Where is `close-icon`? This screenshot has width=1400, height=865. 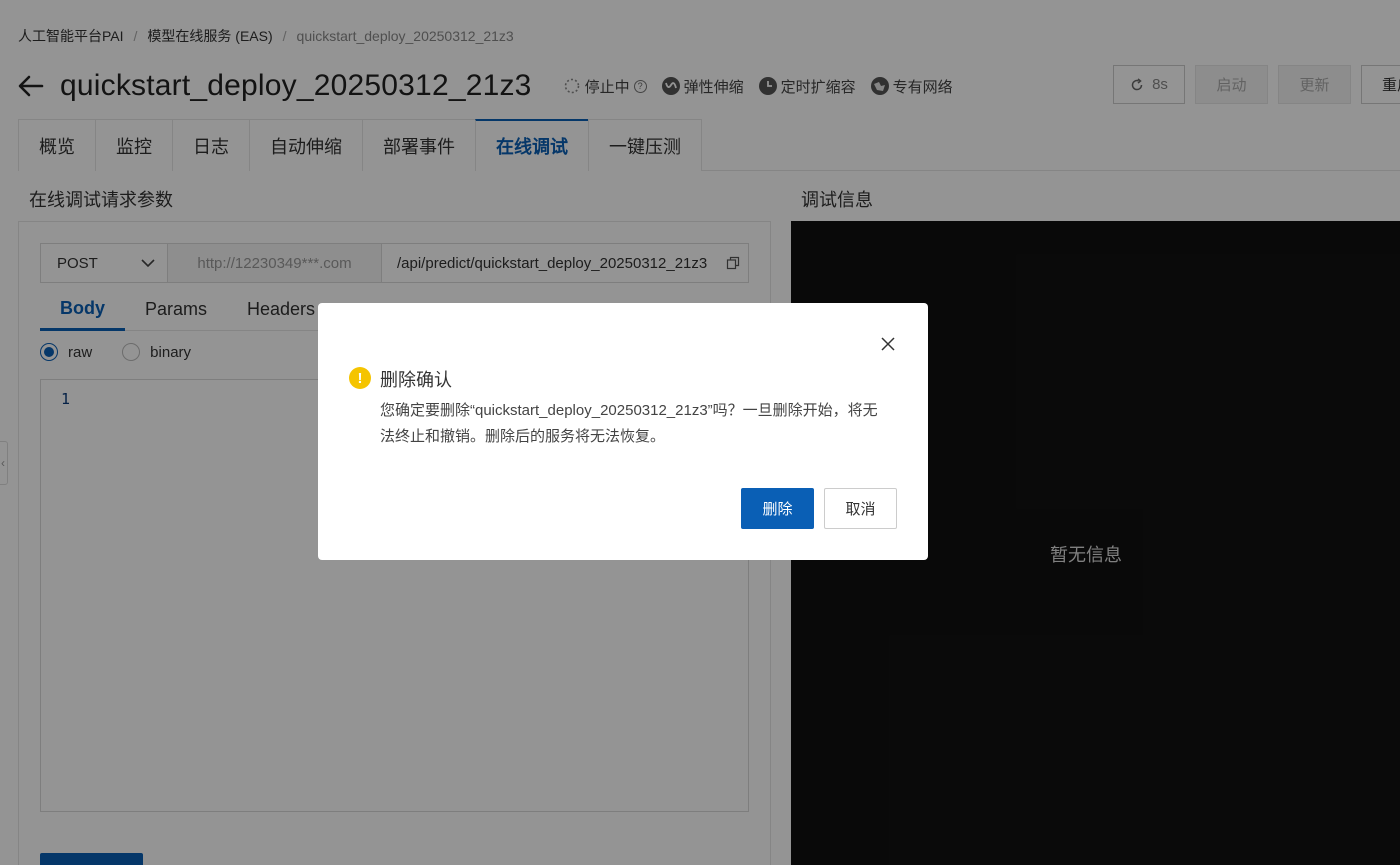
close-icon is located at coordinates (888, 344).